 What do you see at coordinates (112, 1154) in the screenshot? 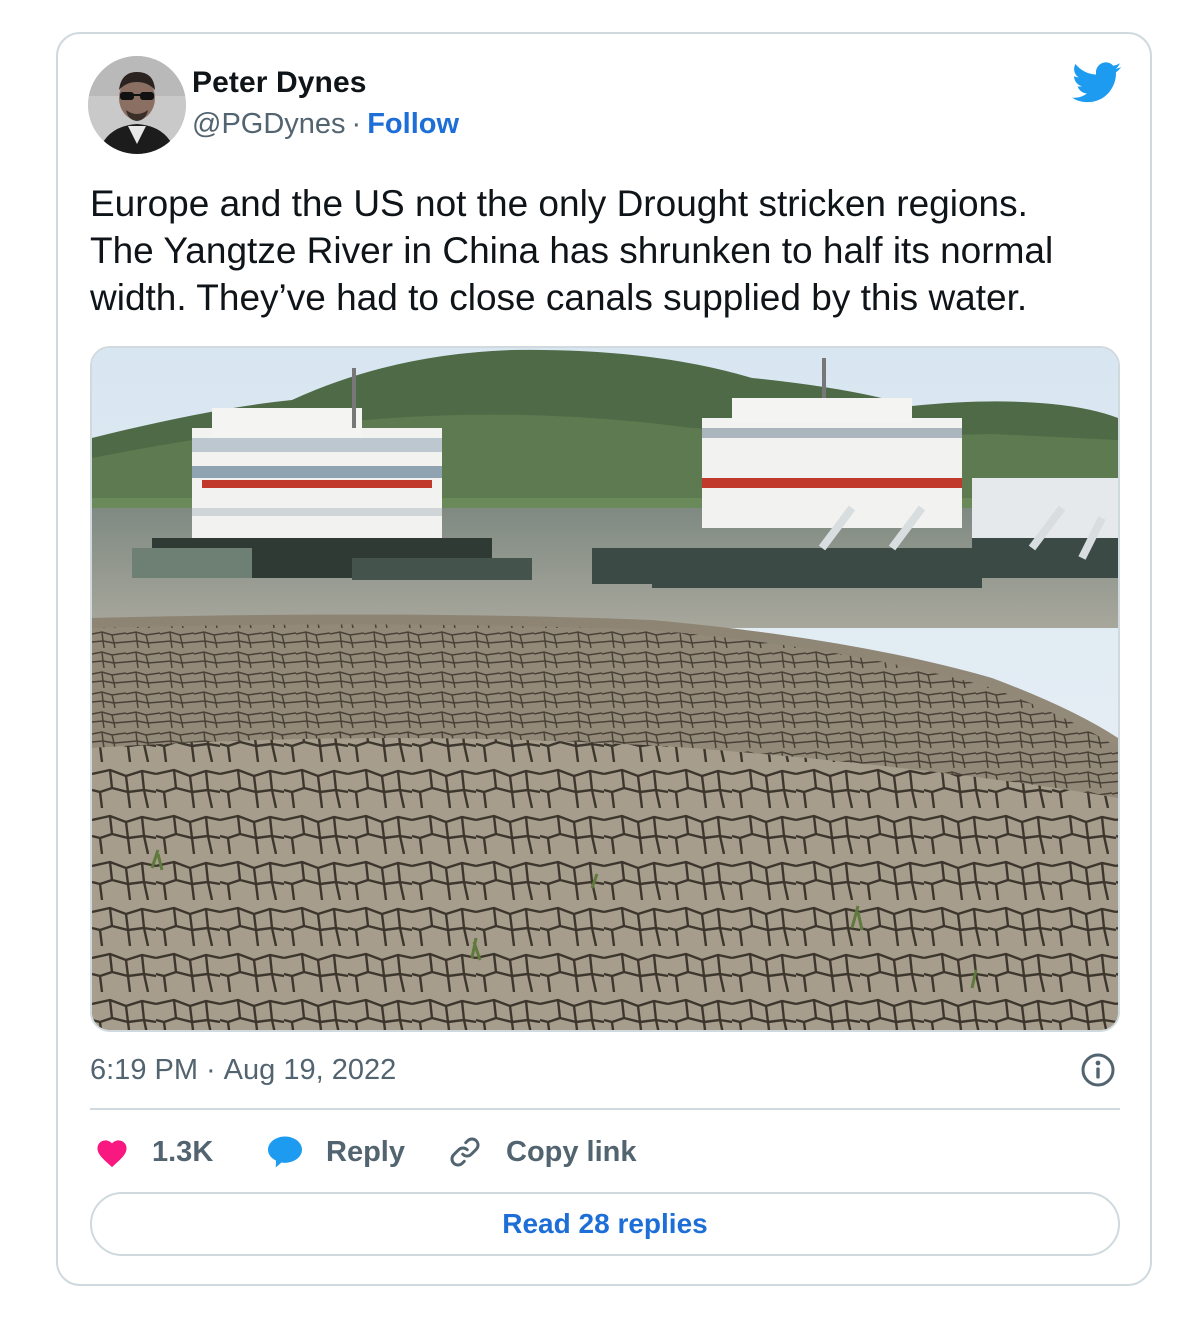
I see `heart-icon` at bounding box center [112, 1154].